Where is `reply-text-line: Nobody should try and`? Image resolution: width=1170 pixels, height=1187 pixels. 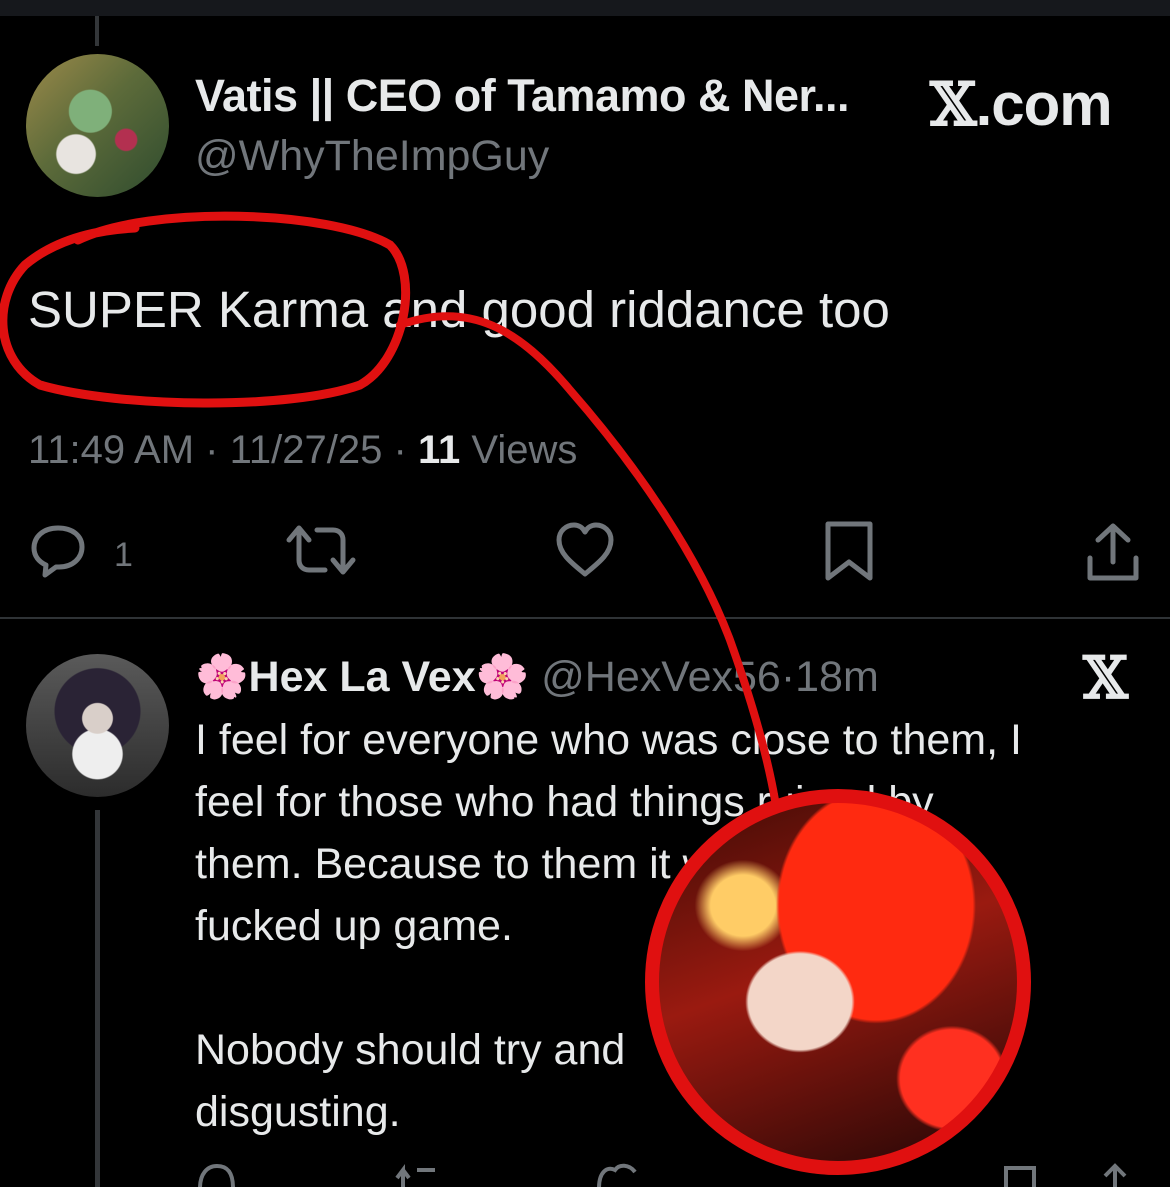
reply-text-line: Nobody should try and is located at coordinates (410, 1050).